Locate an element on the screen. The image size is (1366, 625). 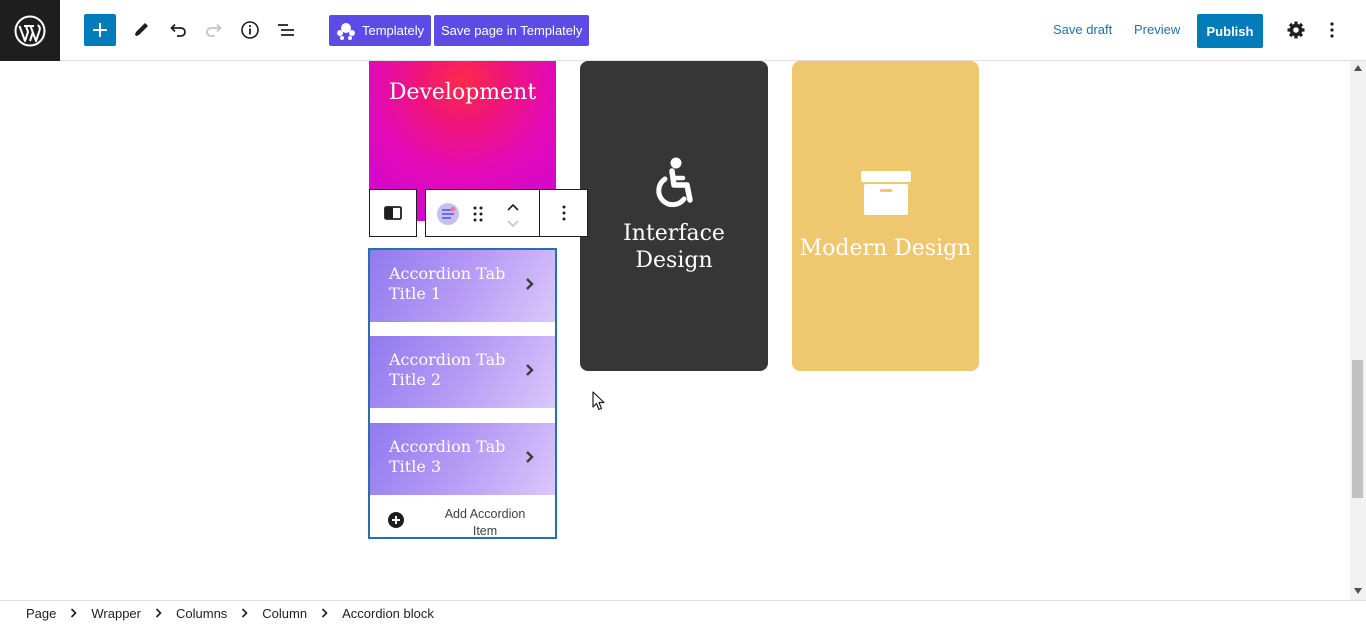
preview-button: Preview is located at coordinates (1157, 29).